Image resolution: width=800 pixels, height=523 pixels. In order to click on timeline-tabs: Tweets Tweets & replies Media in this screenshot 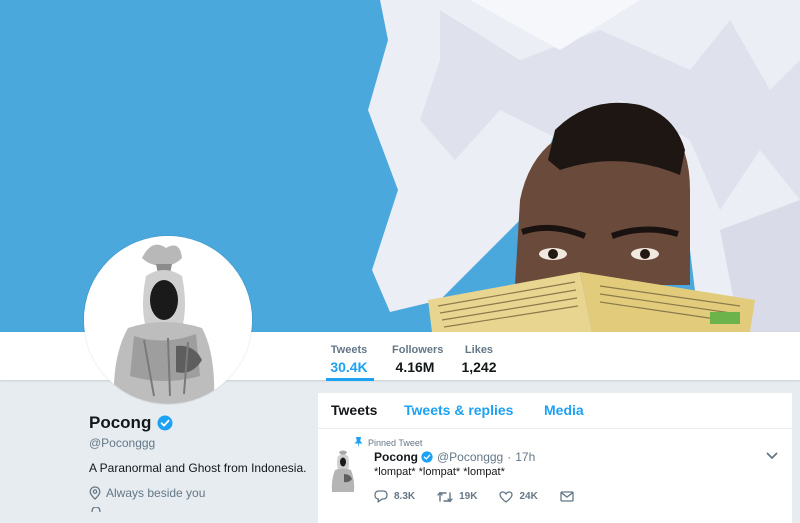, I will do `click(555, 411)`.